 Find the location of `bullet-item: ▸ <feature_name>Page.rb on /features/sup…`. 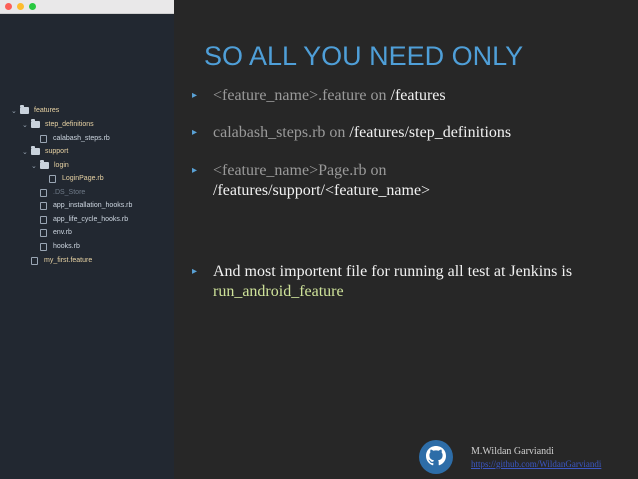

bullet-item: ▸ <feature_name>Page.rb on /features/sup… is located at coordinates (407, 181).